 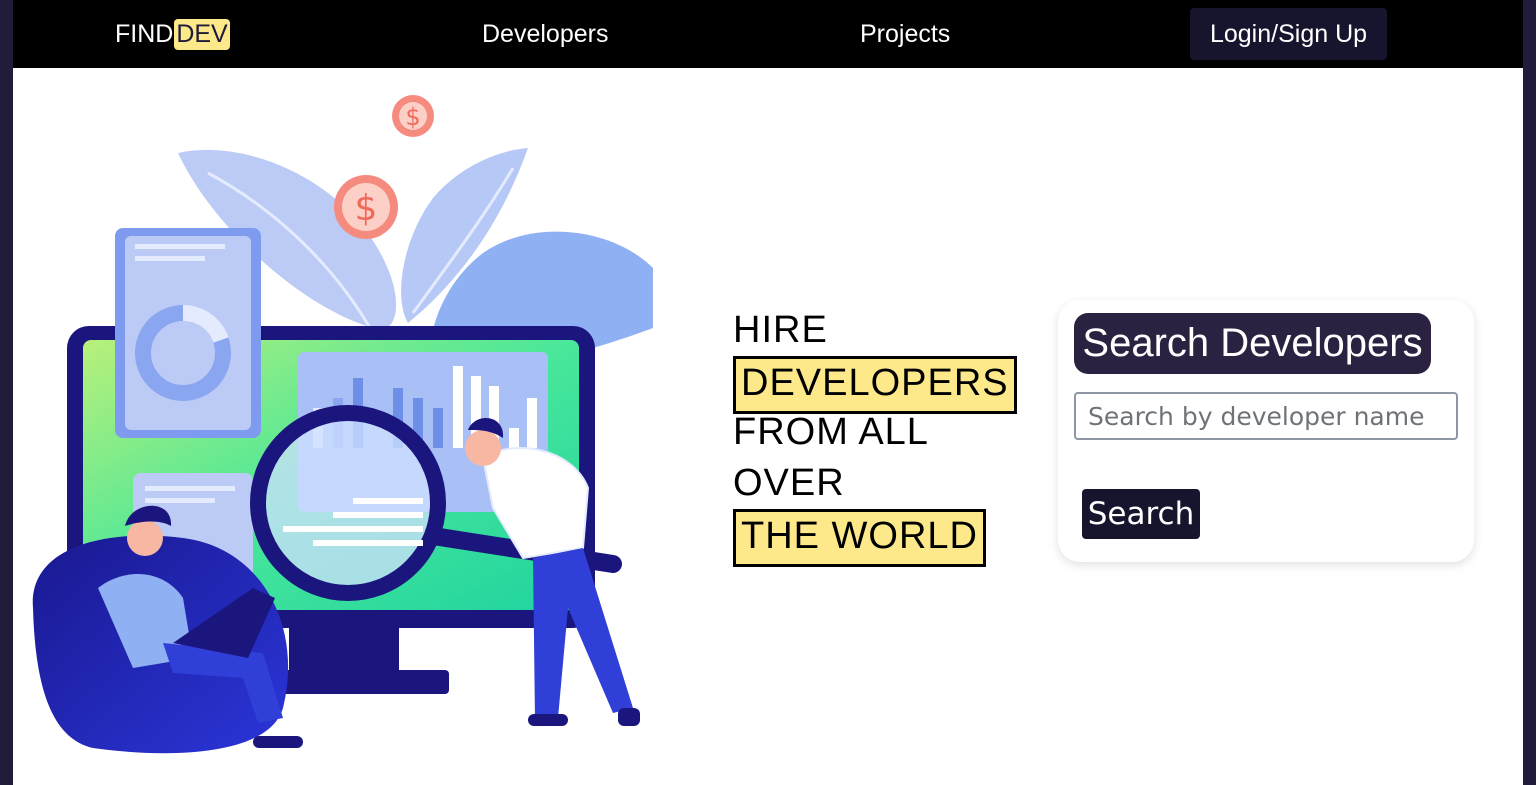 I want to click on search-card: Search Developers Search, so click(x=1266, y=431).